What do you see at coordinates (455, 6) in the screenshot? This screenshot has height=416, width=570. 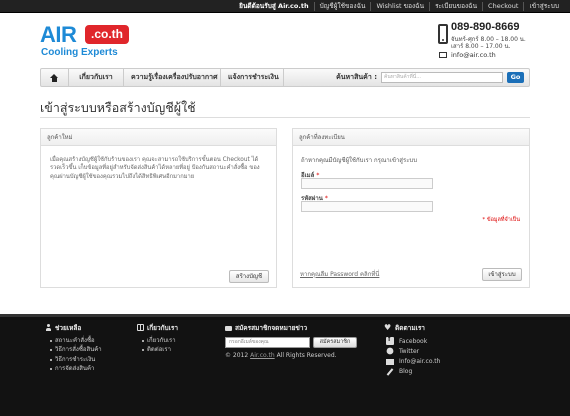 I see `my-records-link: ระเบียนของฉัน` at bounding box center [455, 6].